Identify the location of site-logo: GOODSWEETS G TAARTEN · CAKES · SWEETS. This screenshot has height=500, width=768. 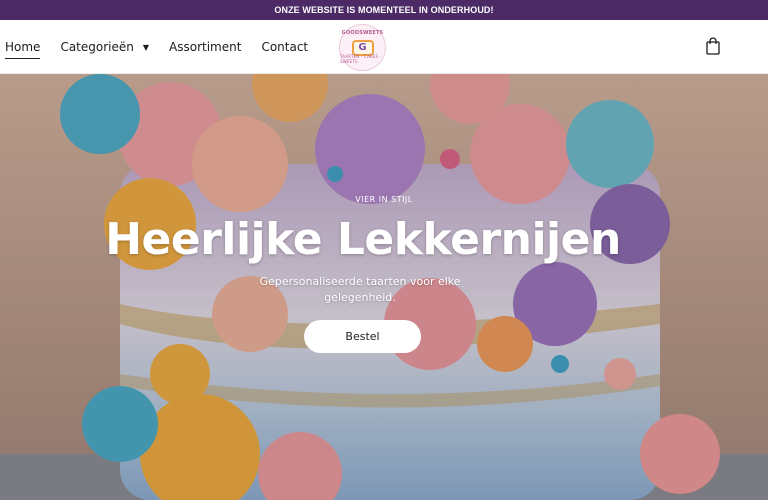
(362, 47).